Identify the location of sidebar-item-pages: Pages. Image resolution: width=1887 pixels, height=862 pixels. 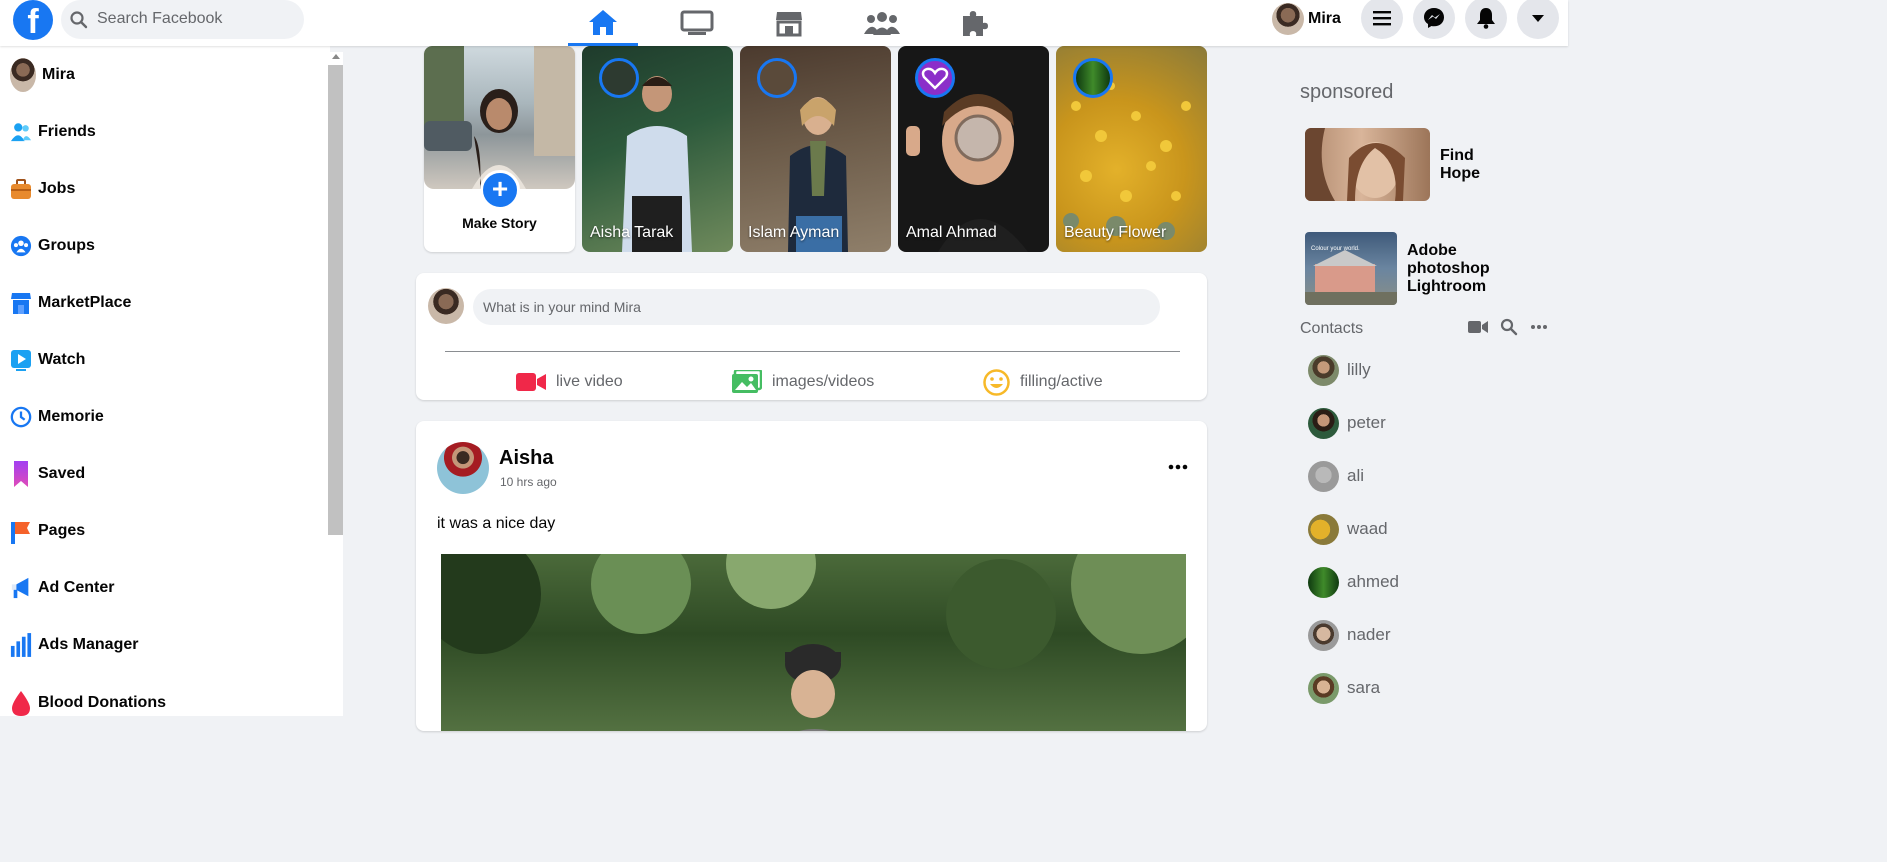
(47, 531).